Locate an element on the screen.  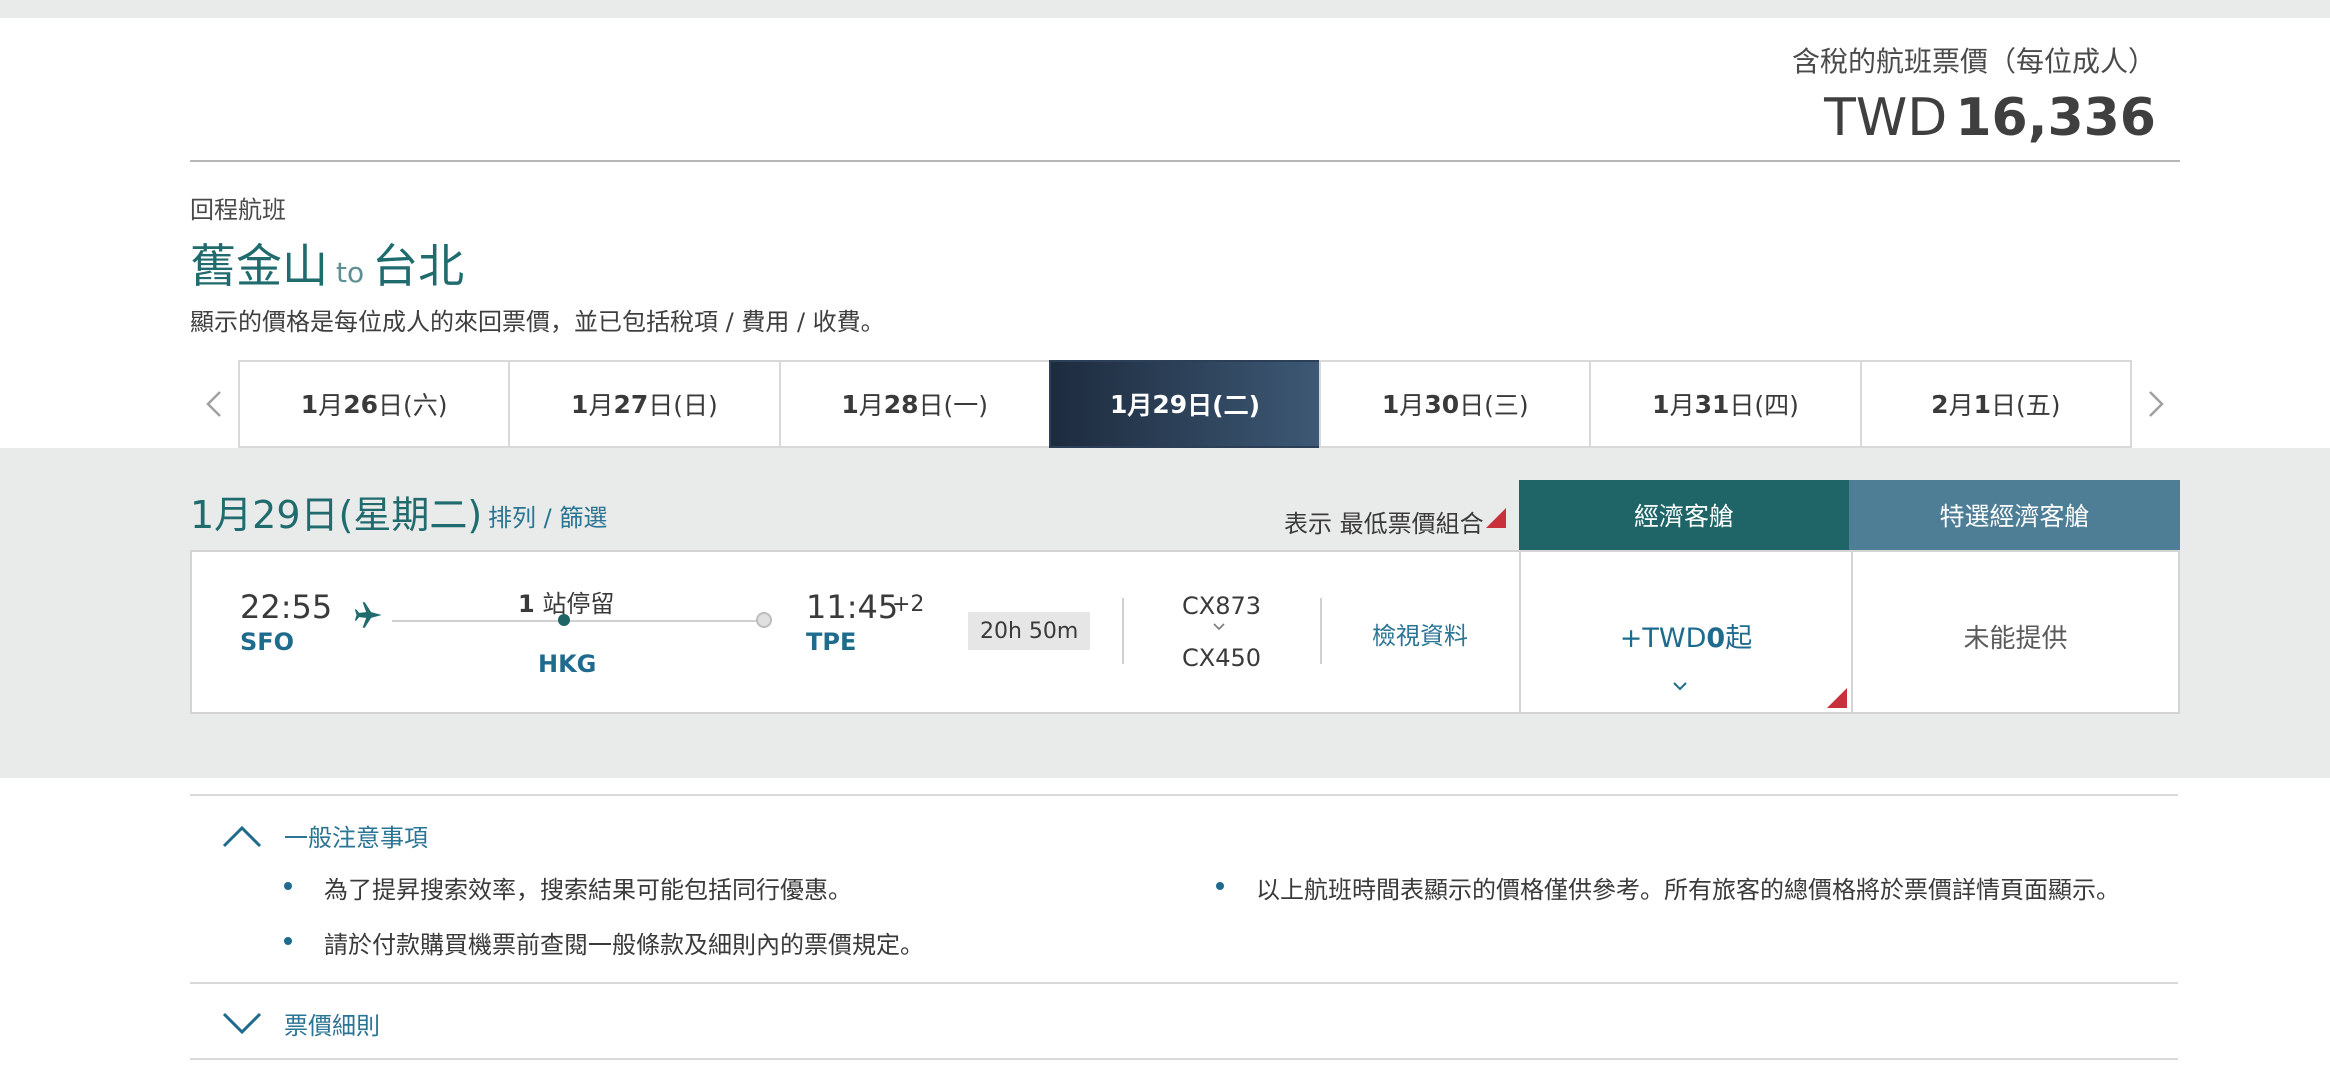
arrival-dot is located at coordinates (764, 620).